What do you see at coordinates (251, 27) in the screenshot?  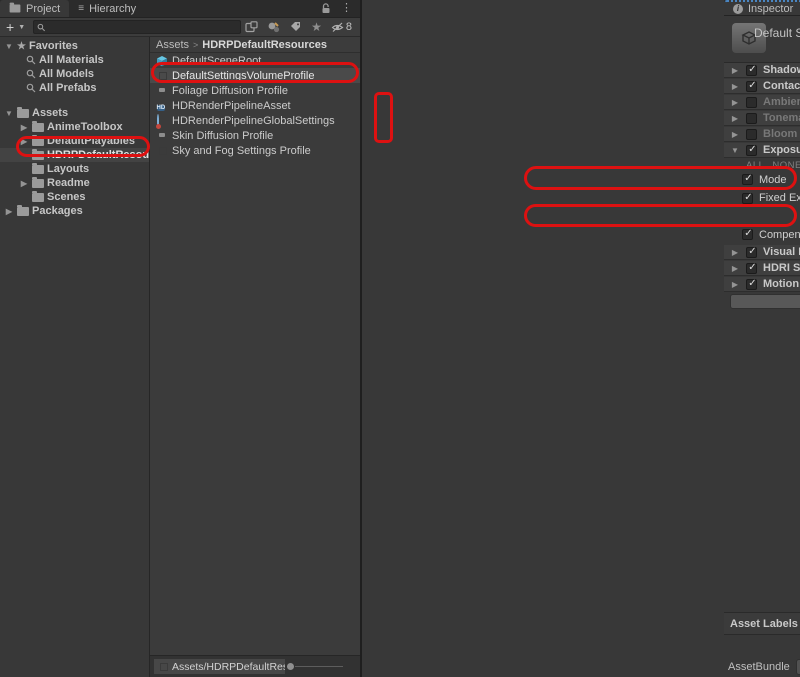 I see `search-in-window-icon` at bounding box center [251, 27].